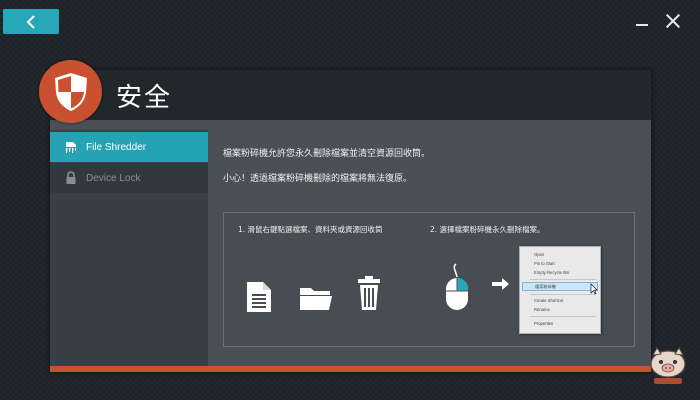  What do you see at coordinates (71, 147) in the screenshot?
I see `shredder-icon` at bounding box center [71, 147].